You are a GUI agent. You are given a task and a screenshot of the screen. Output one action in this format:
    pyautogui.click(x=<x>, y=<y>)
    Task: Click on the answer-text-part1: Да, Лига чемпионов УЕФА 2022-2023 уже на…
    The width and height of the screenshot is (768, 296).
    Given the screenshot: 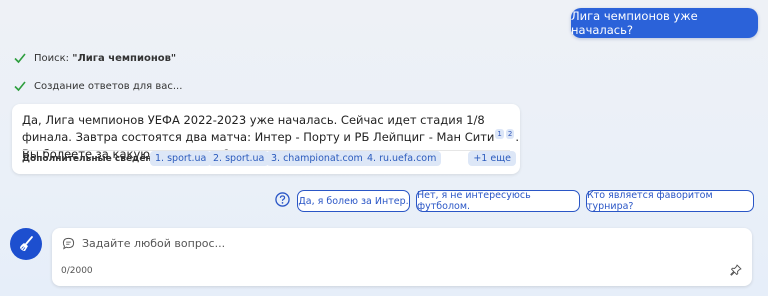 What is the action you would take?
    pyautogui.click(x=258, y=128)
    